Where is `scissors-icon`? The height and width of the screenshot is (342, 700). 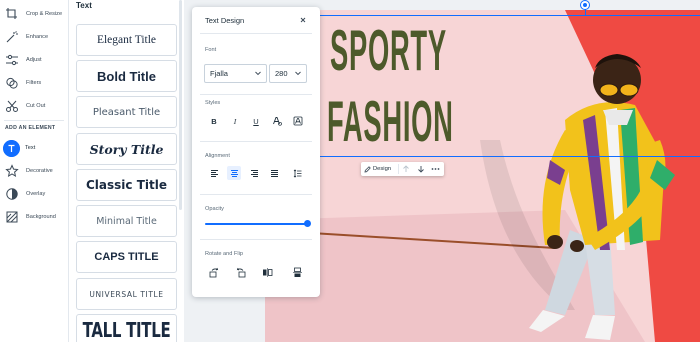
scissors-icon is located at coordinates (12, 106).